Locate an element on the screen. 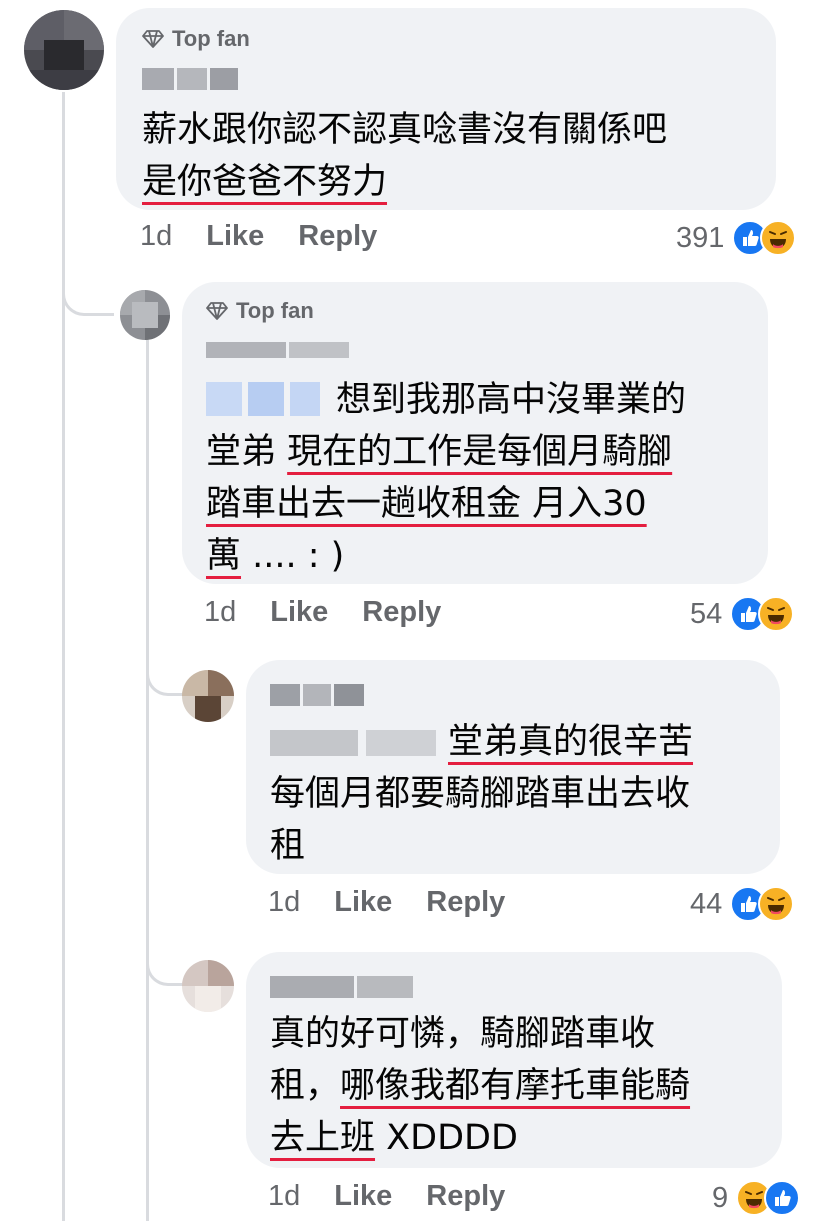 Image resolution: width=828 pixels, height=1222 pixels. reaction-count: 54 is located at coordinates (706, 613).